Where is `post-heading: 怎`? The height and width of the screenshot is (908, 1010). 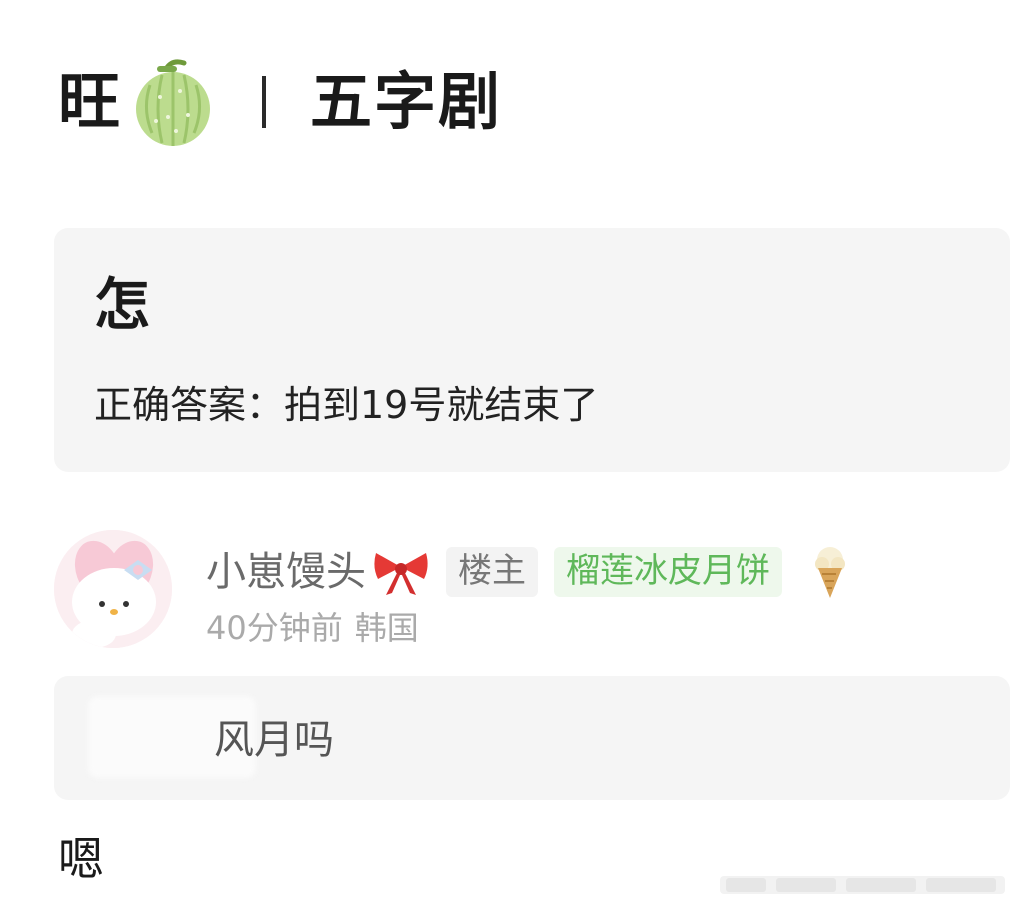
post-heading: 怎 is located at coordinates (122, 305).